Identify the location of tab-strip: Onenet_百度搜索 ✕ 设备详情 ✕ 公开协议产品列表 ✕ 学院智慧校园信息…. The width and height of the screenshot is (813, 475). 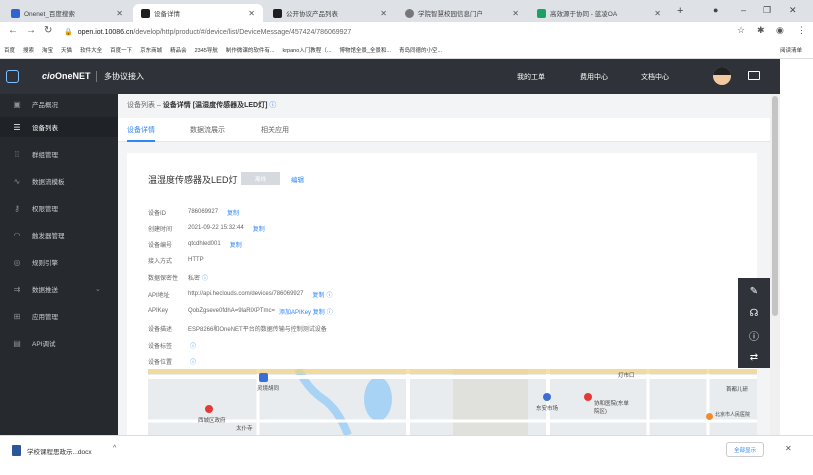
(406, 11).